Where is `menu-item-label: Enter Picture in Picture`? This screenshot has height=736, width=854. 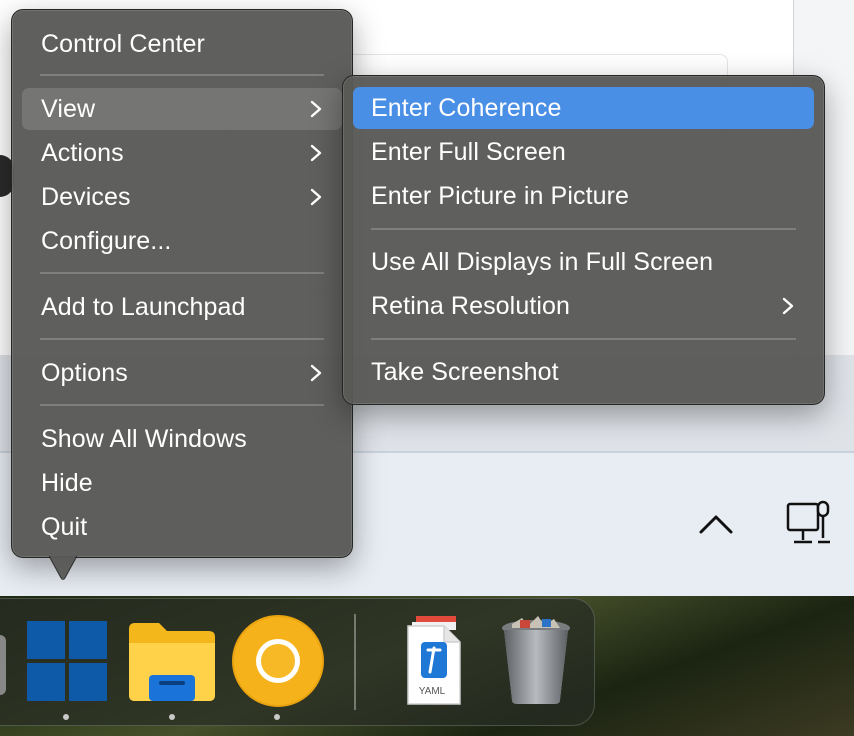 menu-item-label: Enter Picture in Picture is located at coordinates (500, 195).